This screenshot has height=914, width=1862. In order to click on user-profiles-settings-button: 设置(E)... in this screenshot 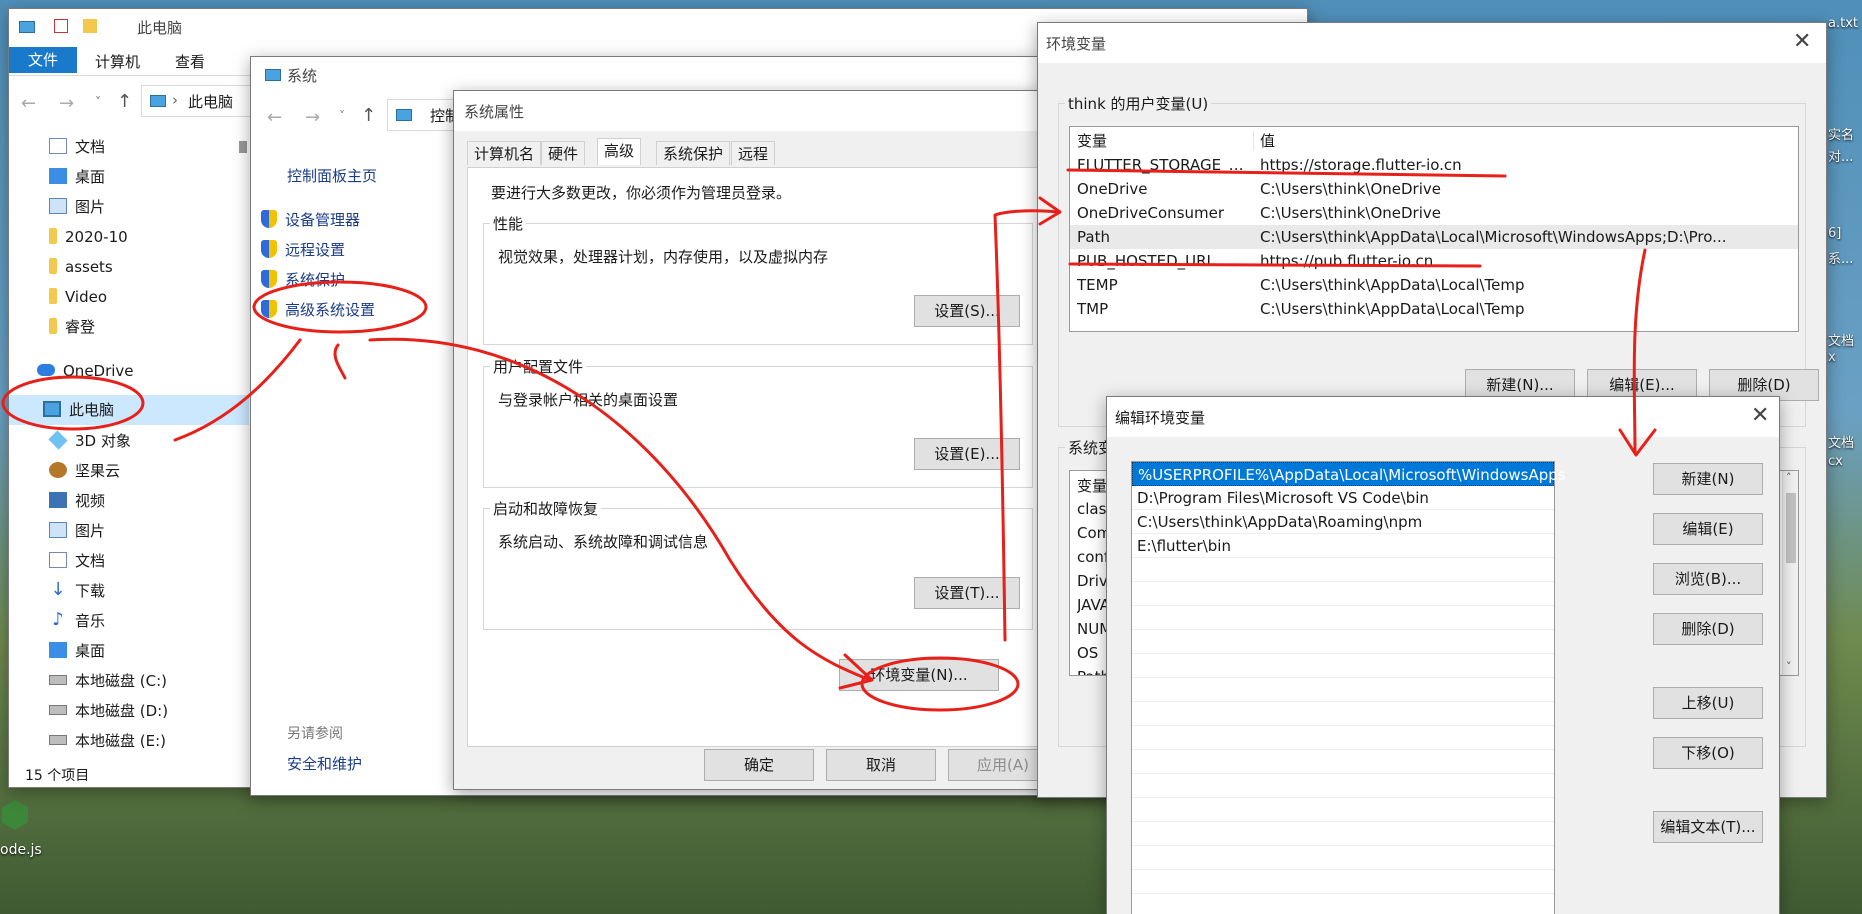, I will do `click(967, 454)`.